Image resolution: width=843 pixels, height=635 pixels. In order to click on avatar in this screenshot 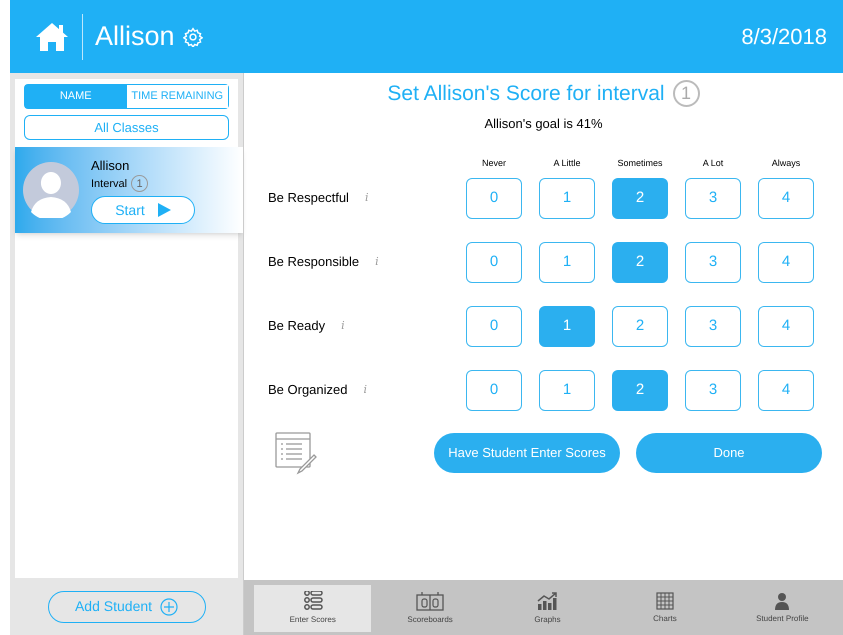, I will do `click(51, 190)`.